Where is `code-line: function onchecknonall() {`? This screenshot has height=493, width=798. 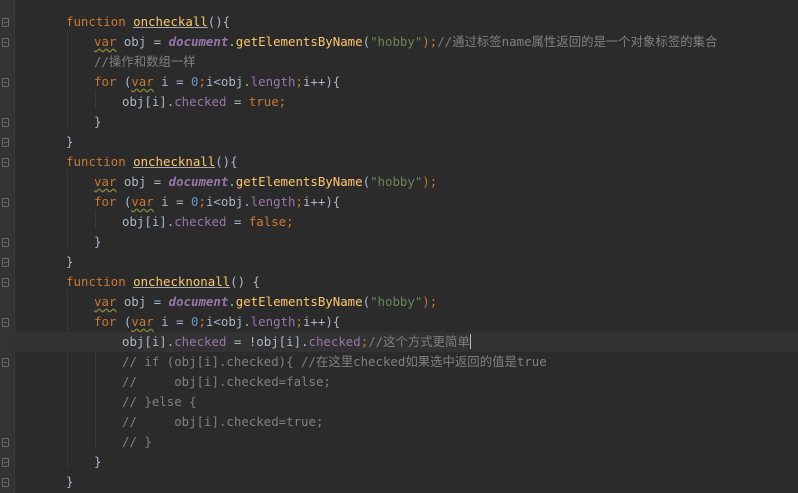
code-line: function onchecknonall() { is located at coordinates (406, 282).